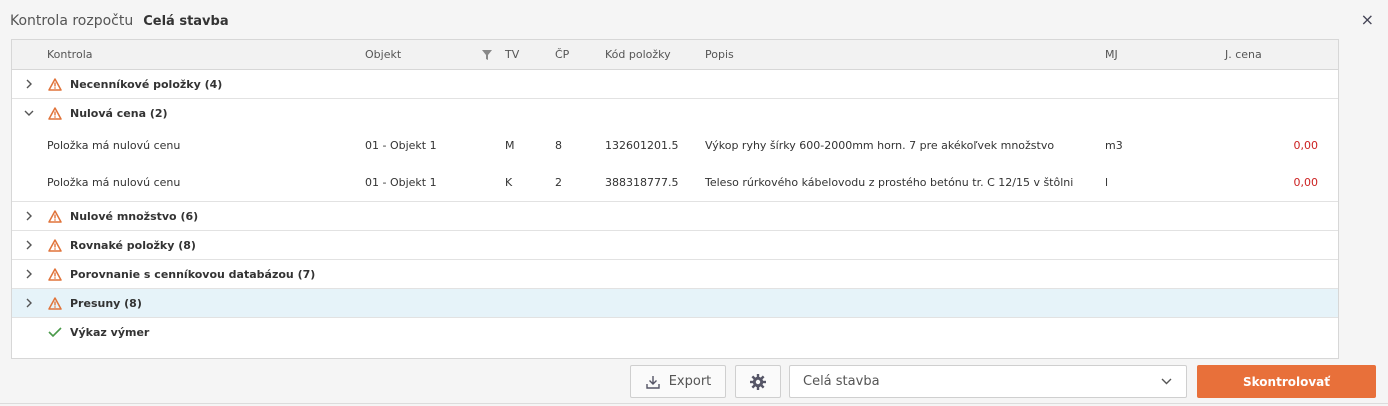 The width and height of the screenshot is (1388, 406). I want to click on cell-tv: M, so click(510, 145).